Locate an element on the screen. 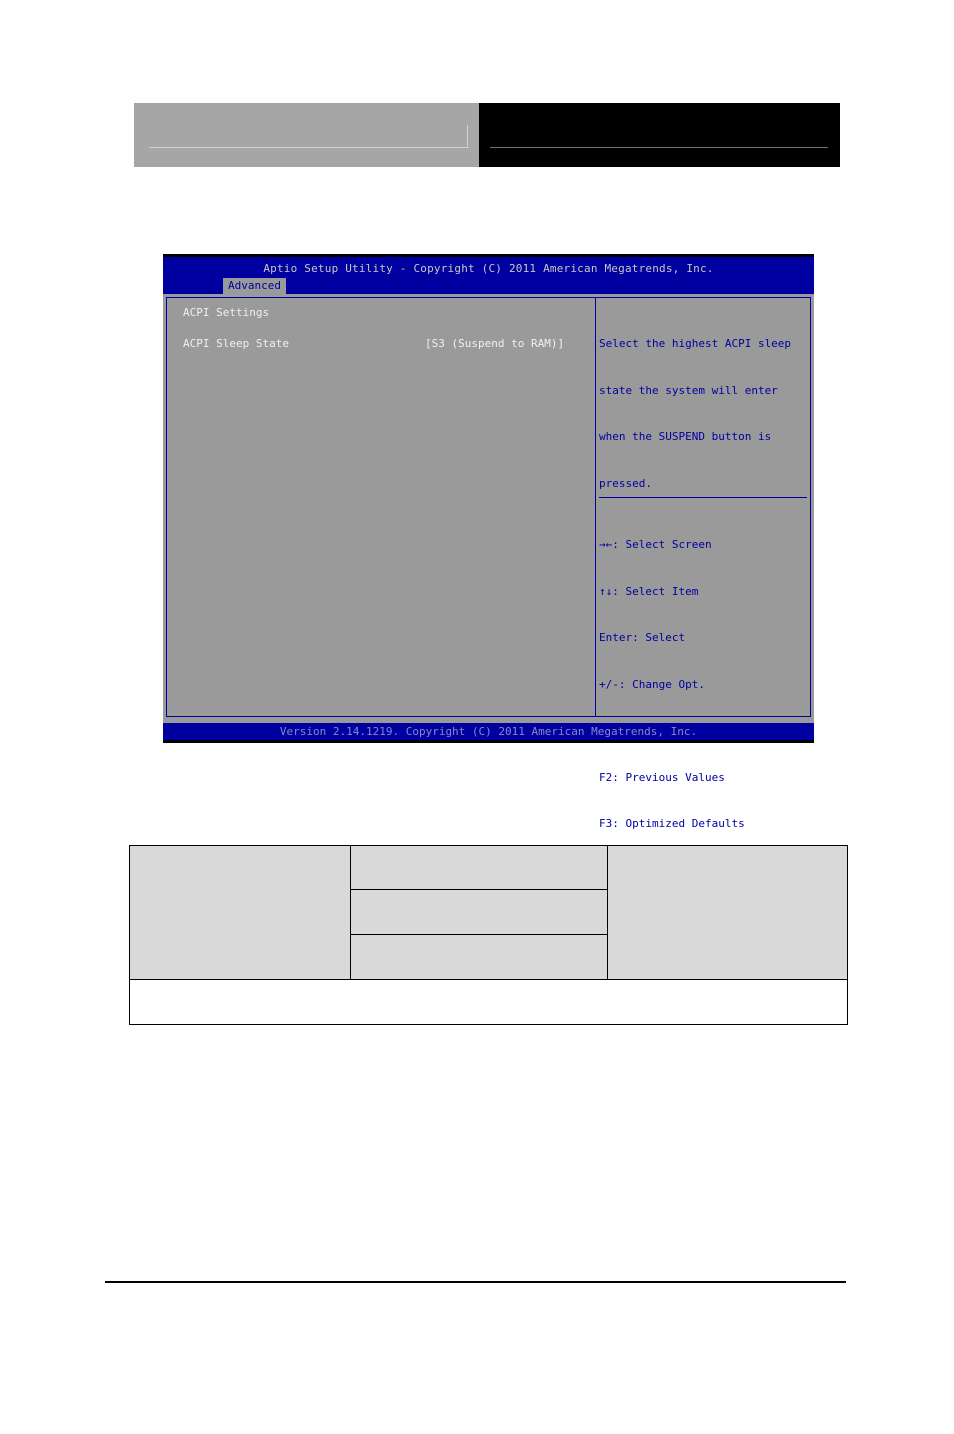 Image resolution: width=954 pixels, height=1434 pixels. table-cell-option-description is located at coordinates (727, 912).